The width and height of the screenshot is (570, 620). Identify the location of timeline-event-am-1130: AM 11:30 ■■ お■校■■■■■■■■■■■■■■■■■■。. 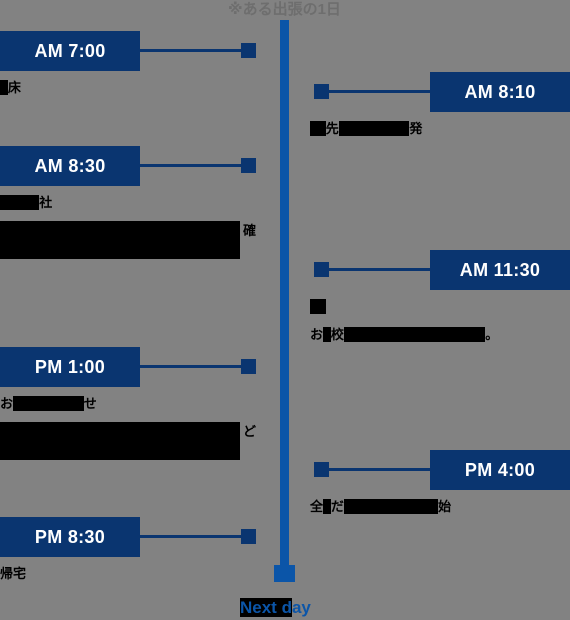
(440, 297).